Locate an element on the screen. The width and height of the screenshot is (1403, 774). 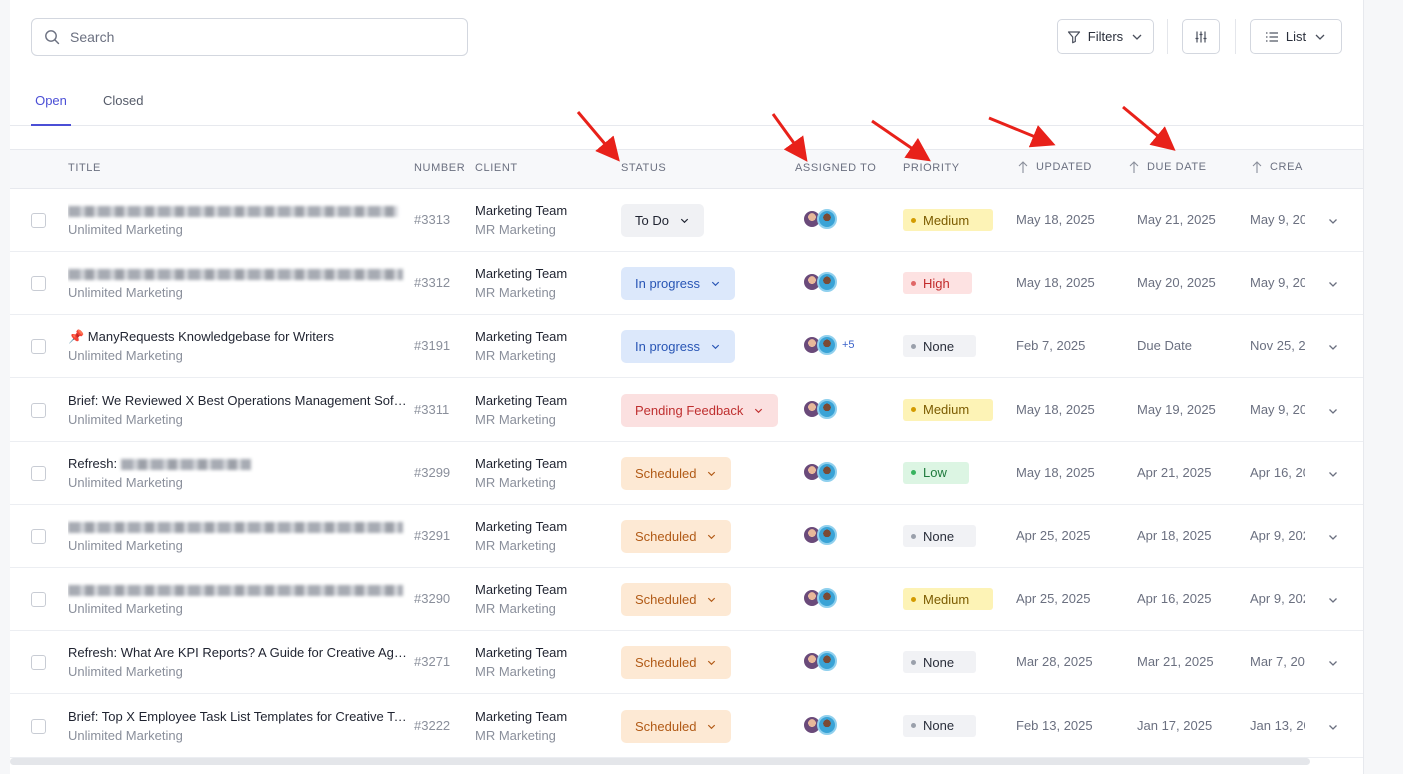
row-due-date: May 20, 2025 is located at coordinates (1176, 282).